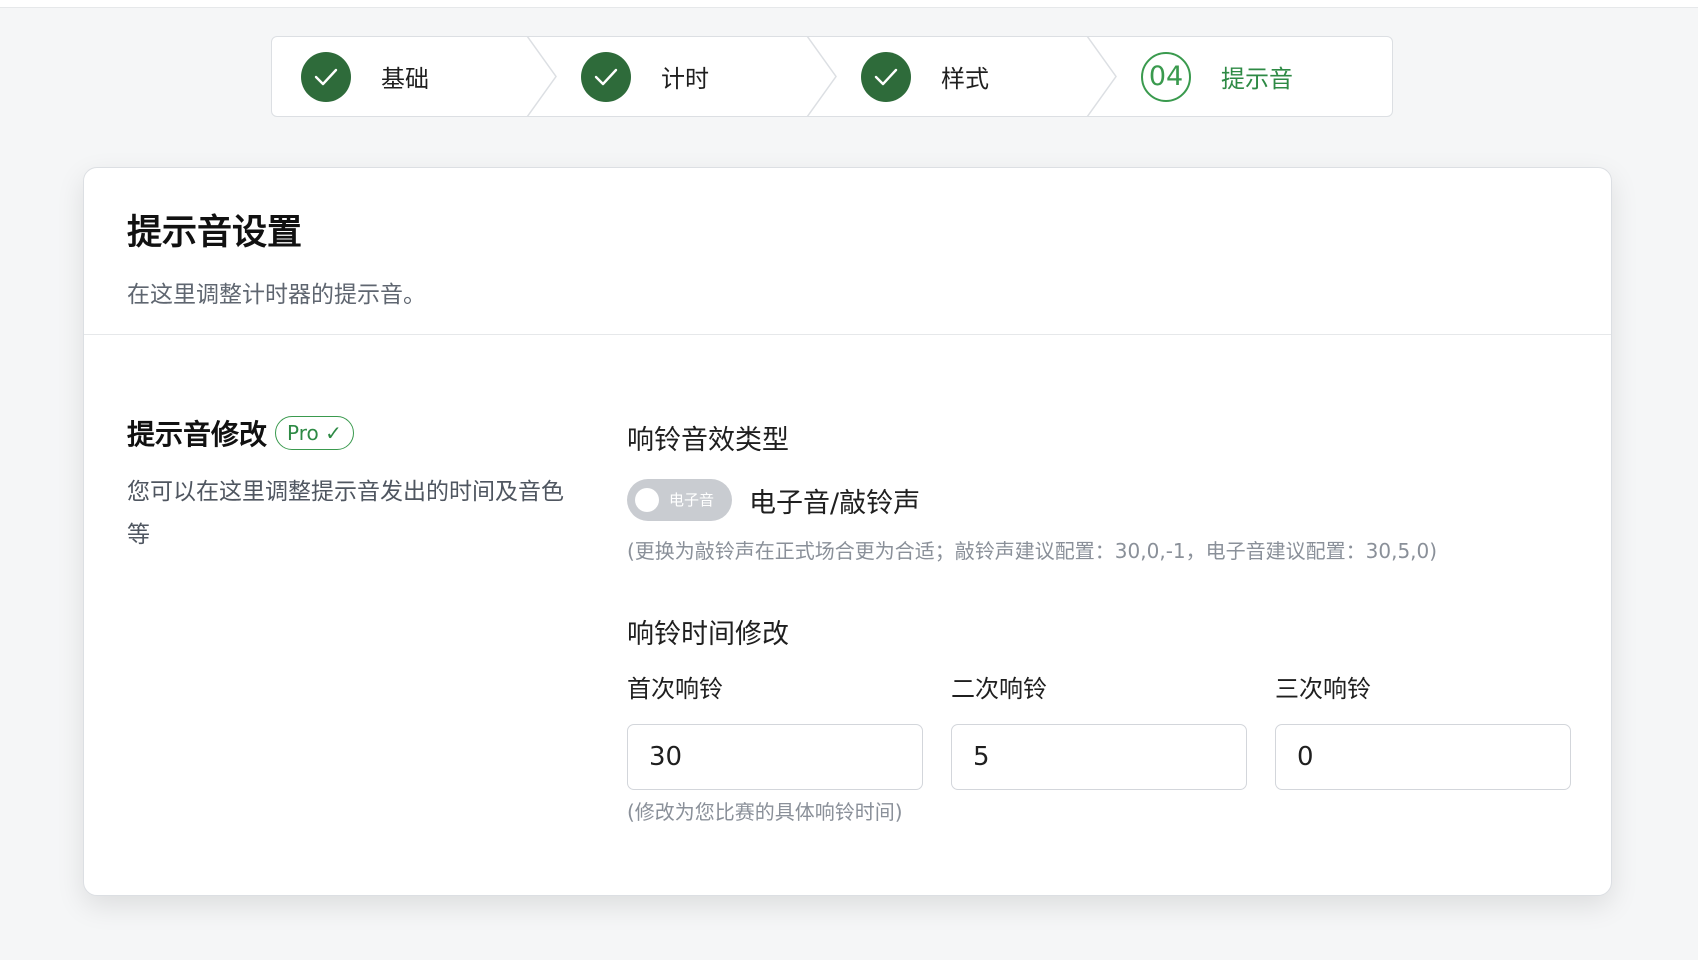 This screenshot has height=960, width=1698. Describe the element at coordinates (1257, 79) in the screenshot. I see `step-label: 提示音` at that location.